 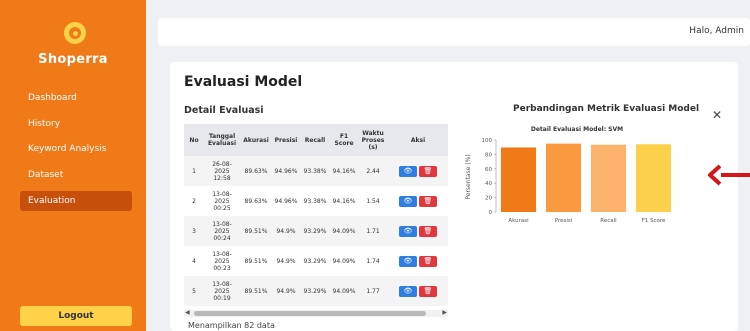 What do you see at coordinates (454, 32) in the screenshot?
I see `topbar: Halo, Admin` at bounding box center [454, 32].